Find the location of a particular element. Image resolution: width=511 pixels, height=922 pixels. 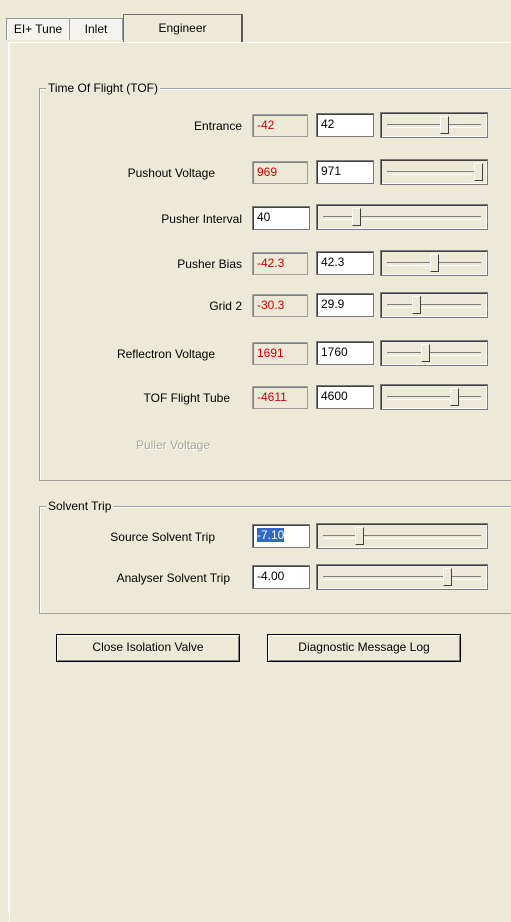

diagnostic-message-log-button: Diagnostic Message Log is located at coordinates (364, 648).